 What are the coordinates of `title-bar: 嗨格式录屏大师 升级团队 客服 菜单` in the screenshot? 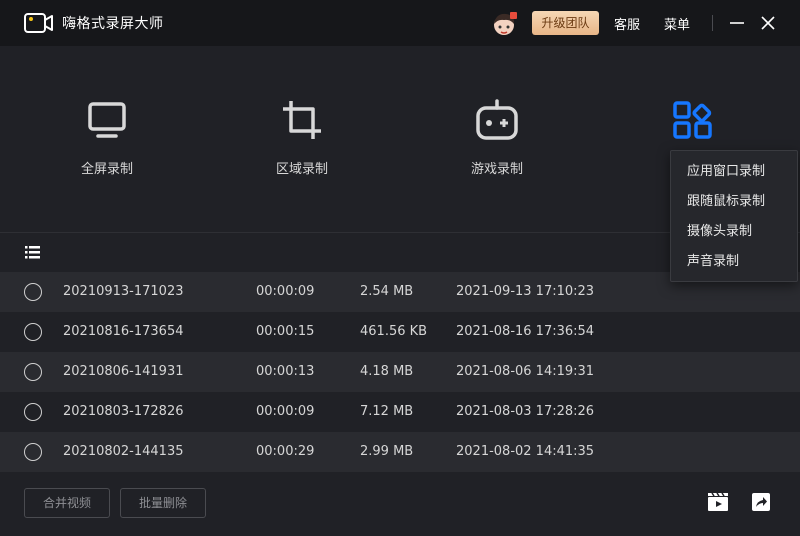 It's located at (400, 23).